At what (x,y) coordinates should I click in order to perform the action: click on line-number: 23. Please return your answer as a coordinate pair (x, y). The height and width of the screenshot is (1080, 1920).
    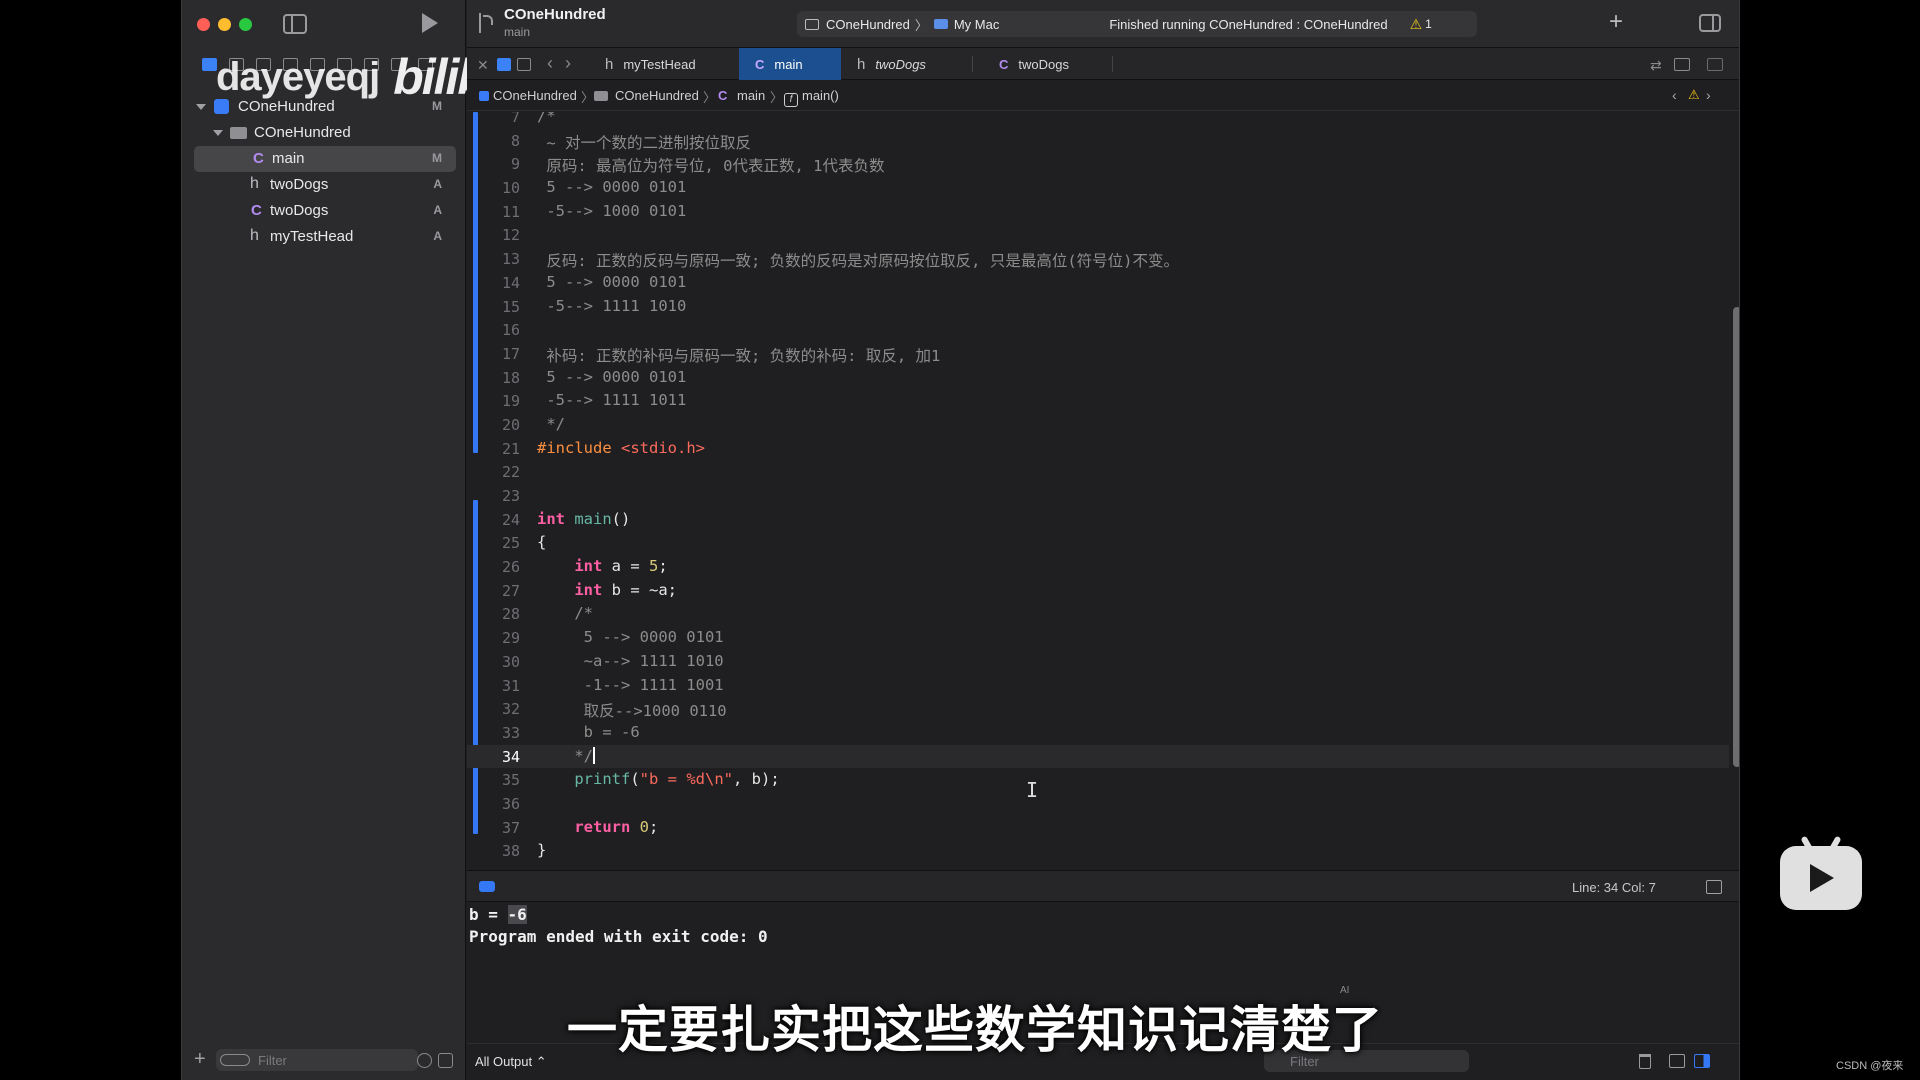
    Looking at the image, I should click on (493, 496).